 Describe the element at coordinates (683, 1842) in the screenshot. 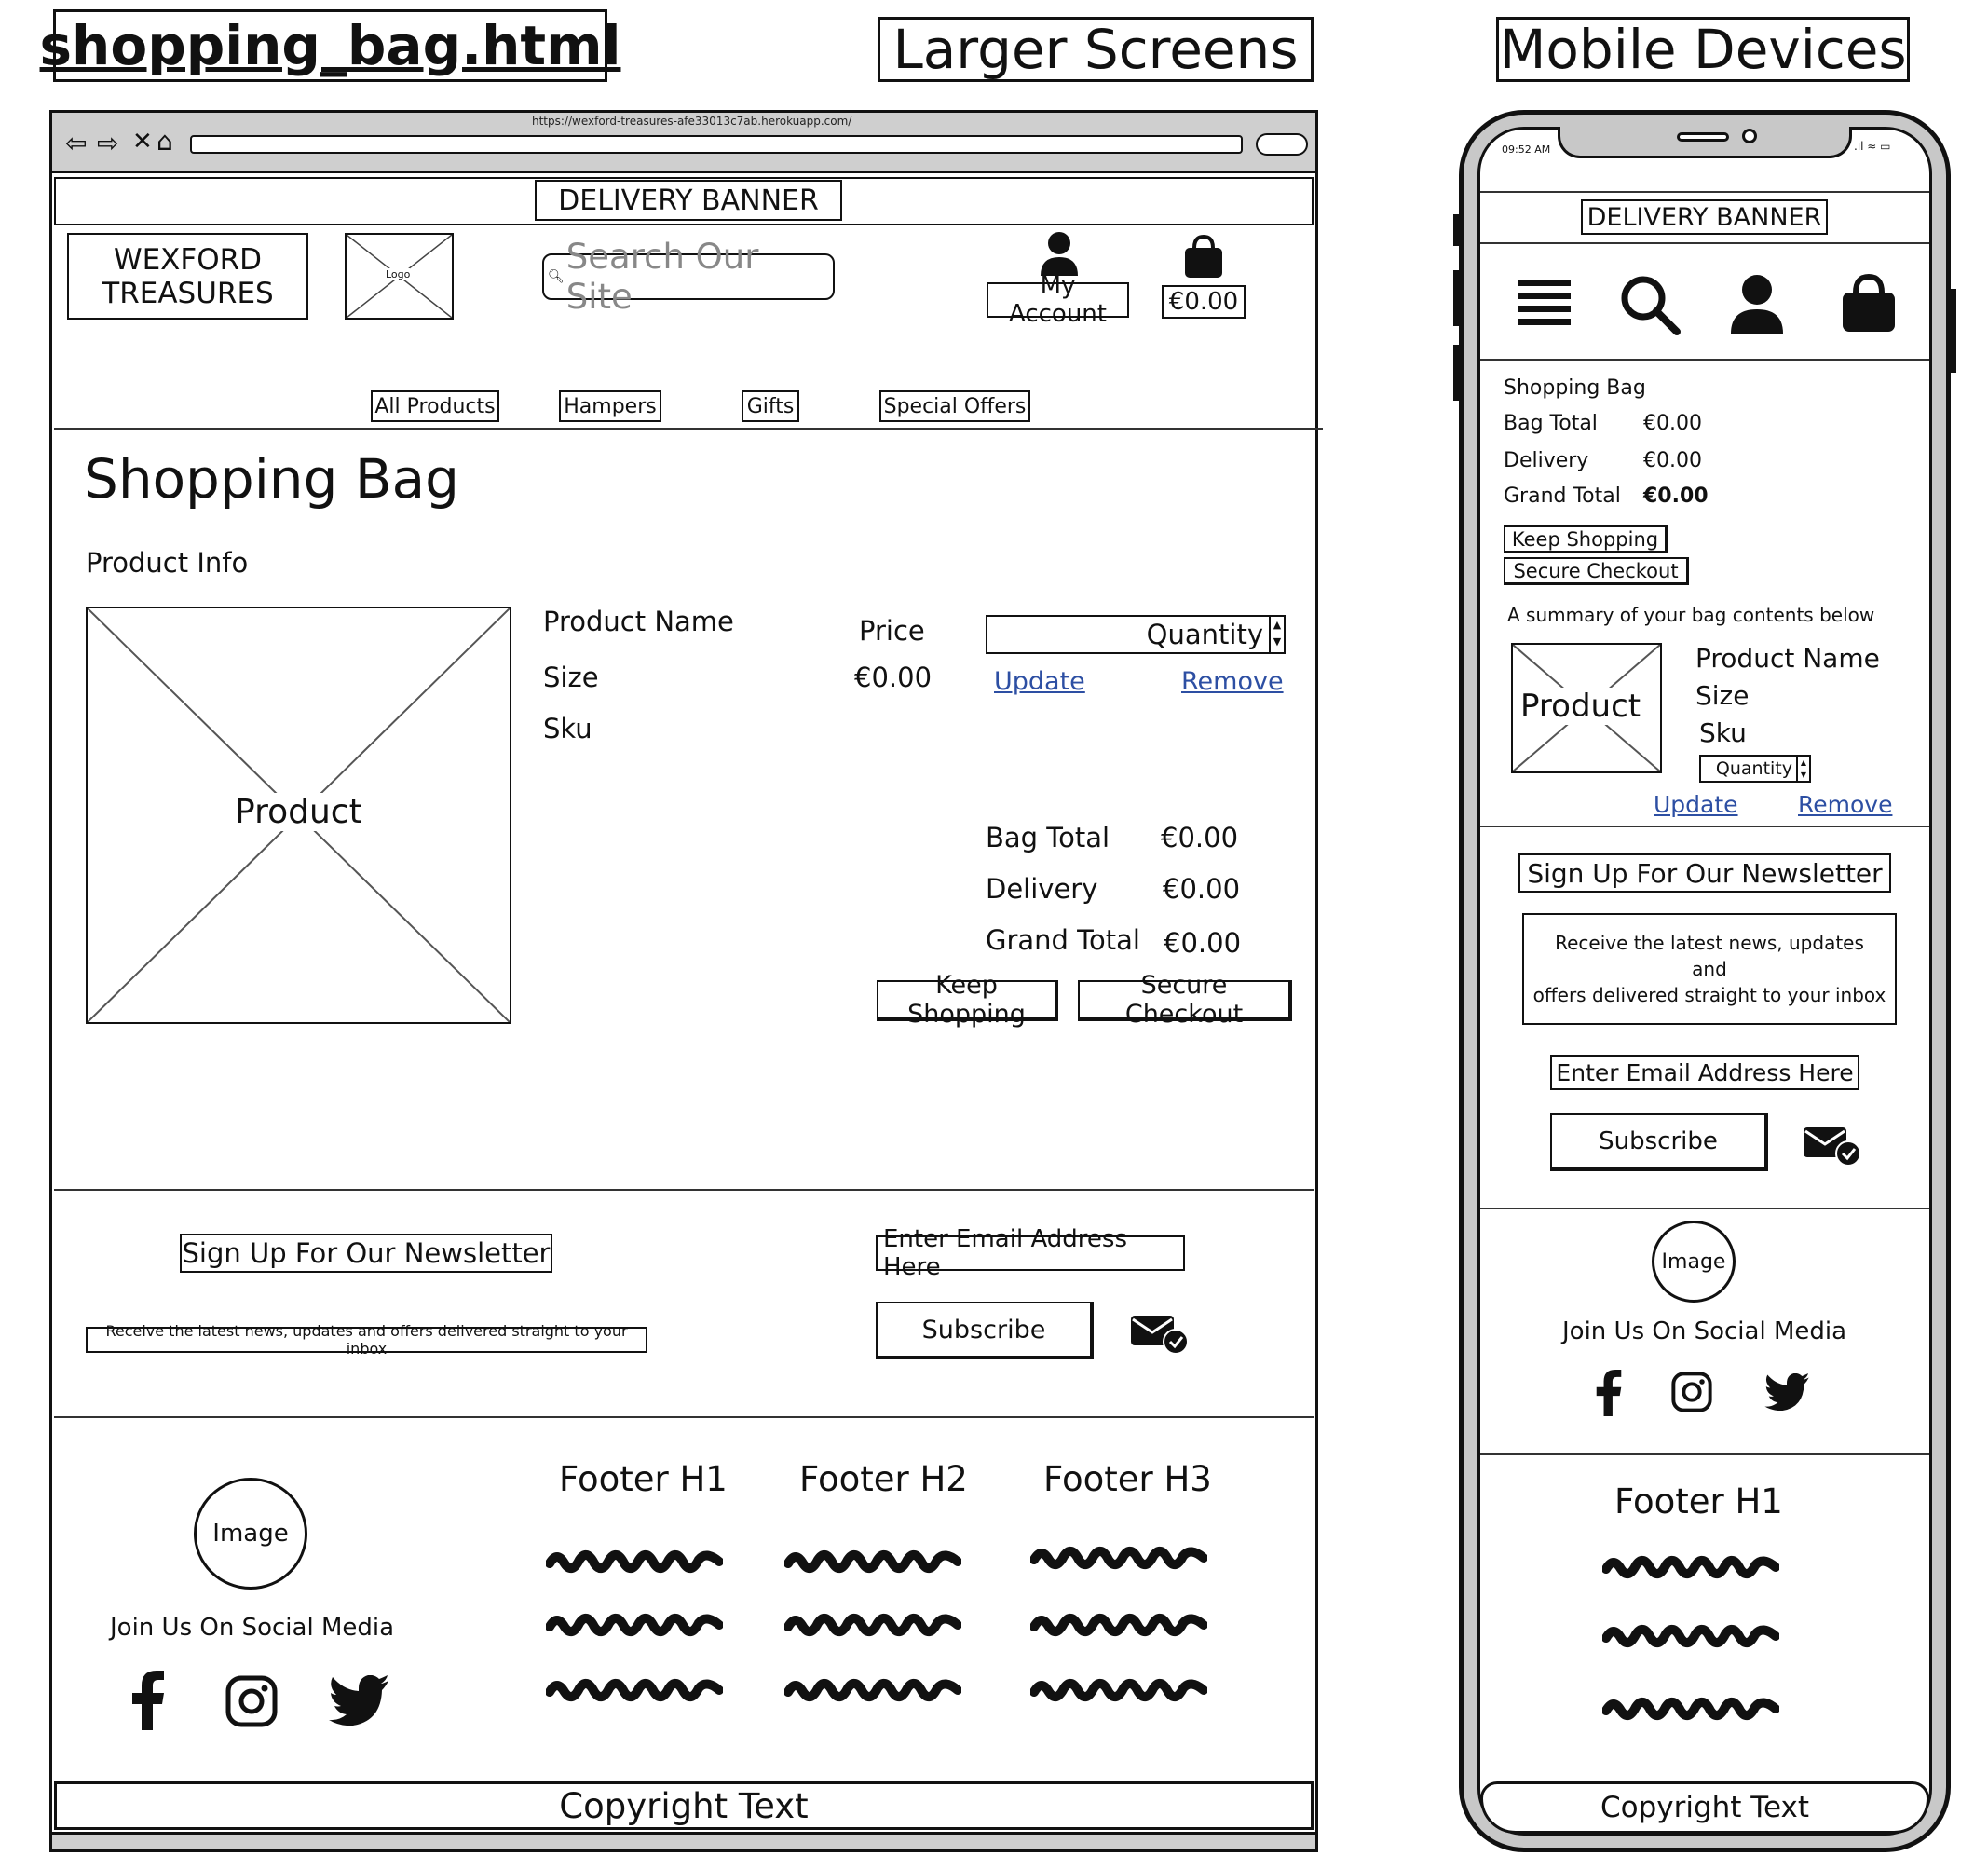

I see `browser-status-bar` at that location.